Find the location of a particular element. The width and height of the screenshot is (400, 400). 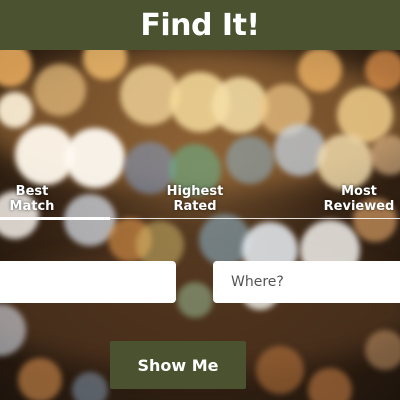

tab-best-match-label-line1: Best is located at coordinates (32, 191).